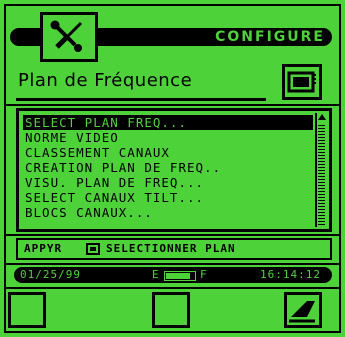  Describe the element at coordinates (168, 137) in the screenshot. I see `menu-item-norme-video: NORME VIDEO` at that location.